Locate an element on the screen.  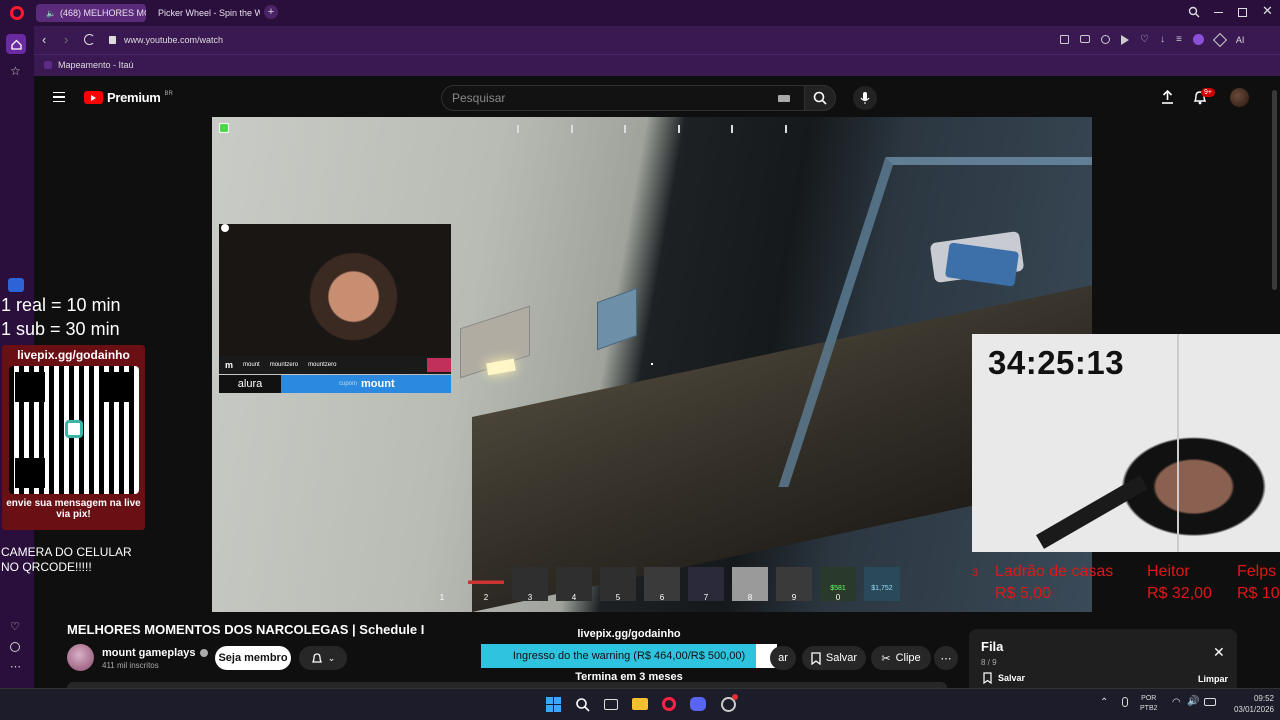
save-button: Salvar is located at coordinates (834, 658).